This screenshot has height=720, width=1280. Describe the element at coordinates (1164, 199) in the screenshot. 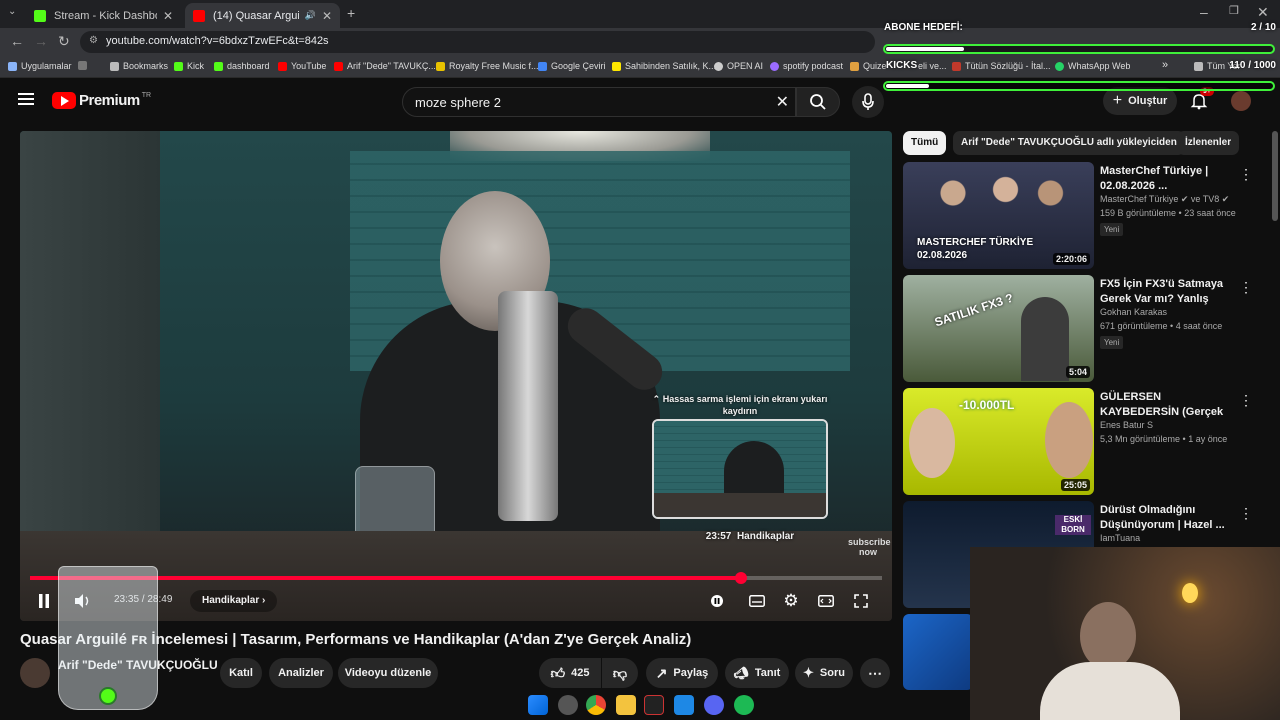

I see `recommendation-channel: MasterChef Türkiye ✔ ve TV8 ✔` at that location.